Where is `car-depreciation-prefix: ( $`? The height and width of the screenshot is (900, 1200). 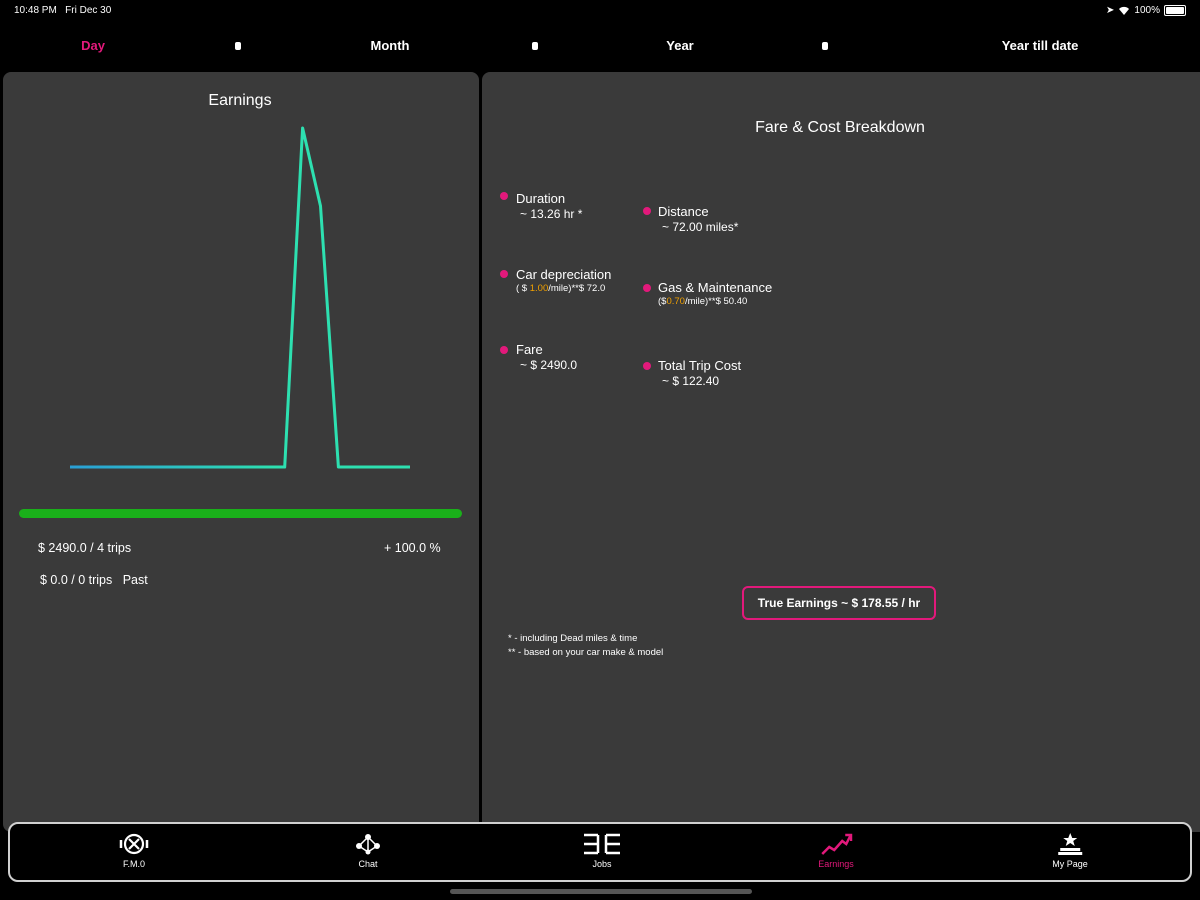 car-depreciation-prefix: ( $ is located at coordinates (523, 288).